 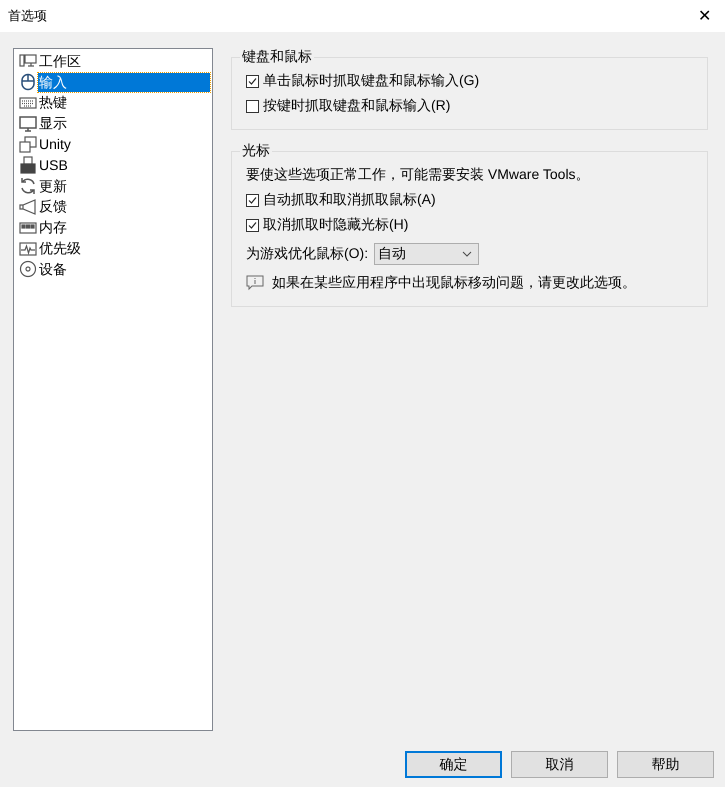 What do you see at coordinates (53, 102) in the screenshot?
I see `category-item: 热键` at bounding box center [53, 102].